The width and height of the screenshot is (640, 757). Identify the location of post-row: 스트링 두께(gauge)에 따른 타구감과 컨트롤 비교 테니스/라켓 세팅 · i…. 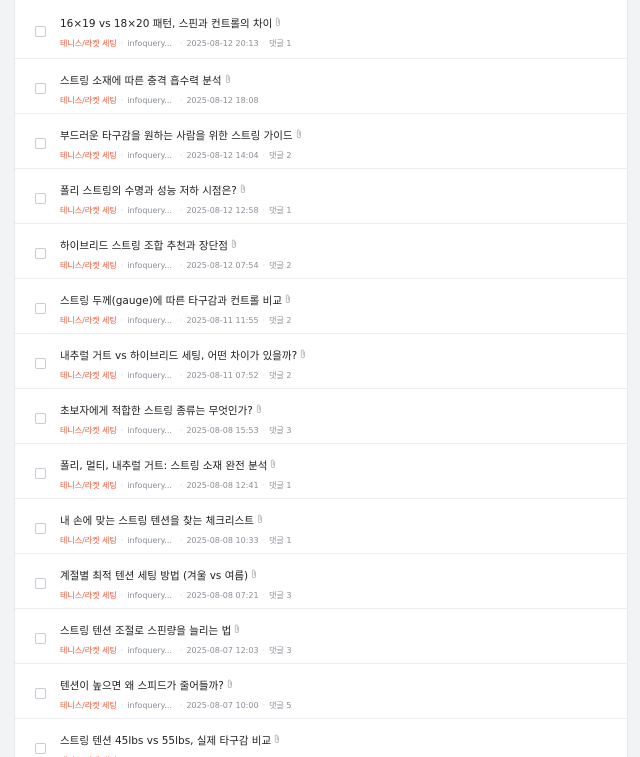
(321, 306).